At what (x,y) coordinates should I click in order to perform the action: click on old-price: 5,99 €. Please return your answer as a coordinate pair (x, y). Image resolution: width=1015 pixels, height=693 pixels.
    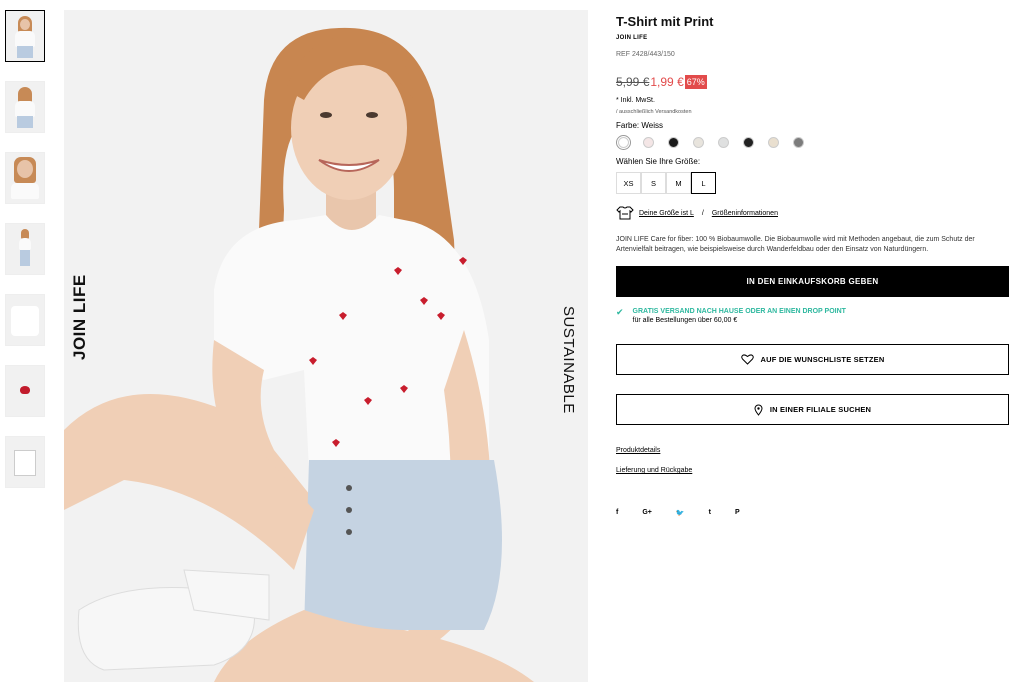
    Looking at the image, I should click on (633, 82).